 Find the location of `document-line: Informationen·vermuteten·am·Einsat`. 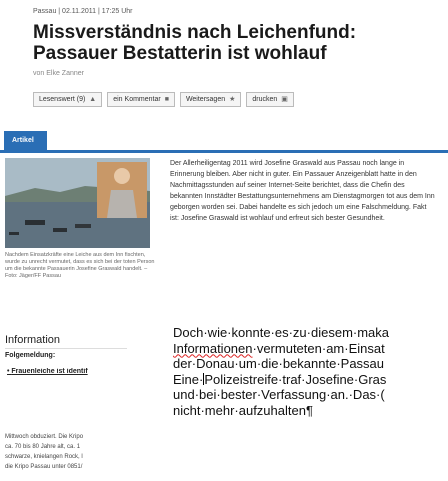

document-line: Informationen·vermuteten·am·Einsat is located at coordinates (279, 348).